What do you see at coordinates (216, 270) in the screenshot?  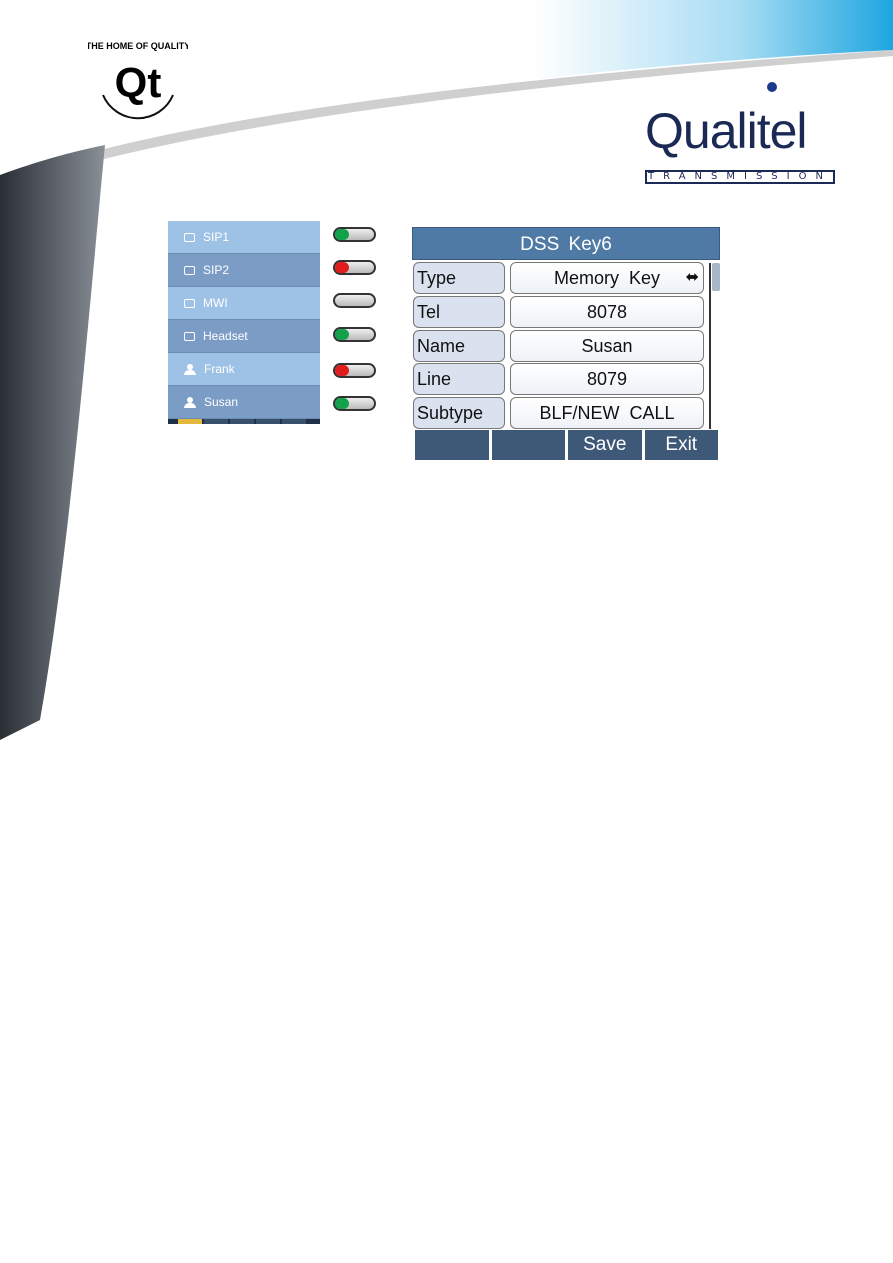 I see `dss-item-label: SIP2` at bounding box center [216, 270].